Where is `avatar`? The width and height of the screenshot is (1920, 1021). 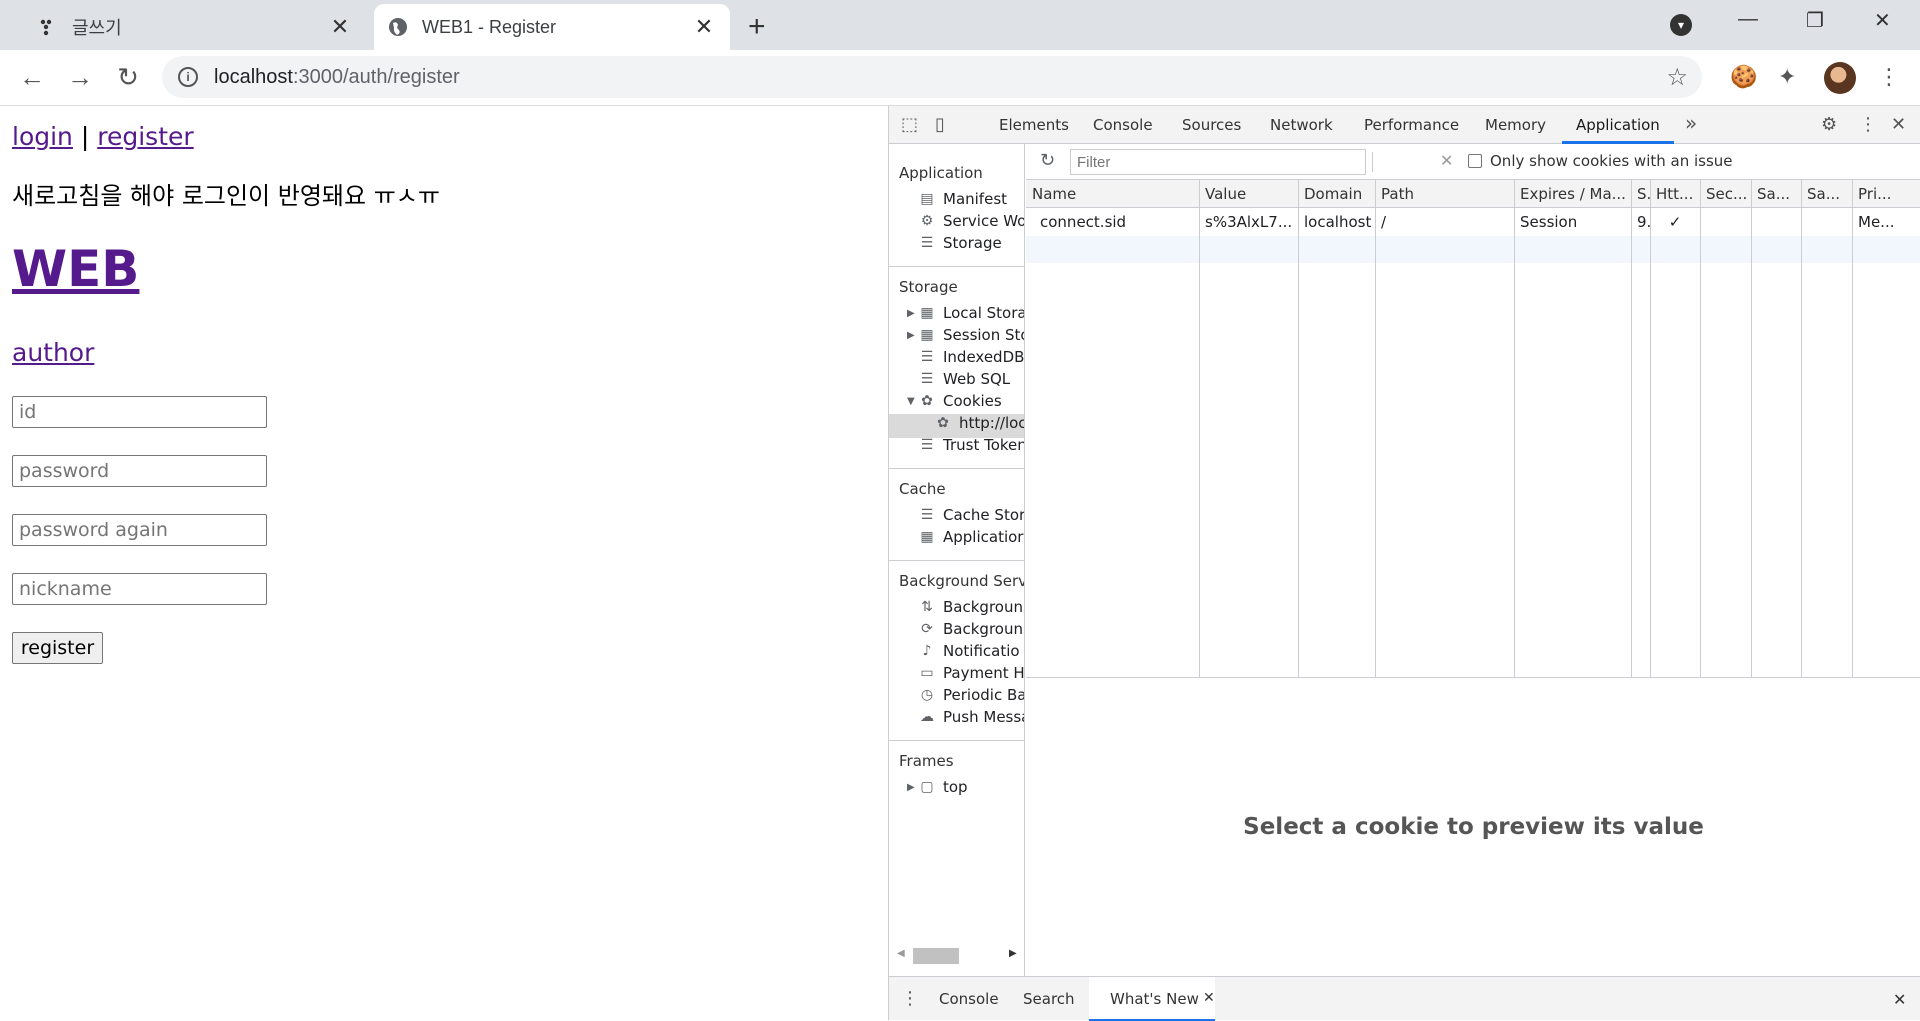
avatar is located at coordinates (1840, 78).